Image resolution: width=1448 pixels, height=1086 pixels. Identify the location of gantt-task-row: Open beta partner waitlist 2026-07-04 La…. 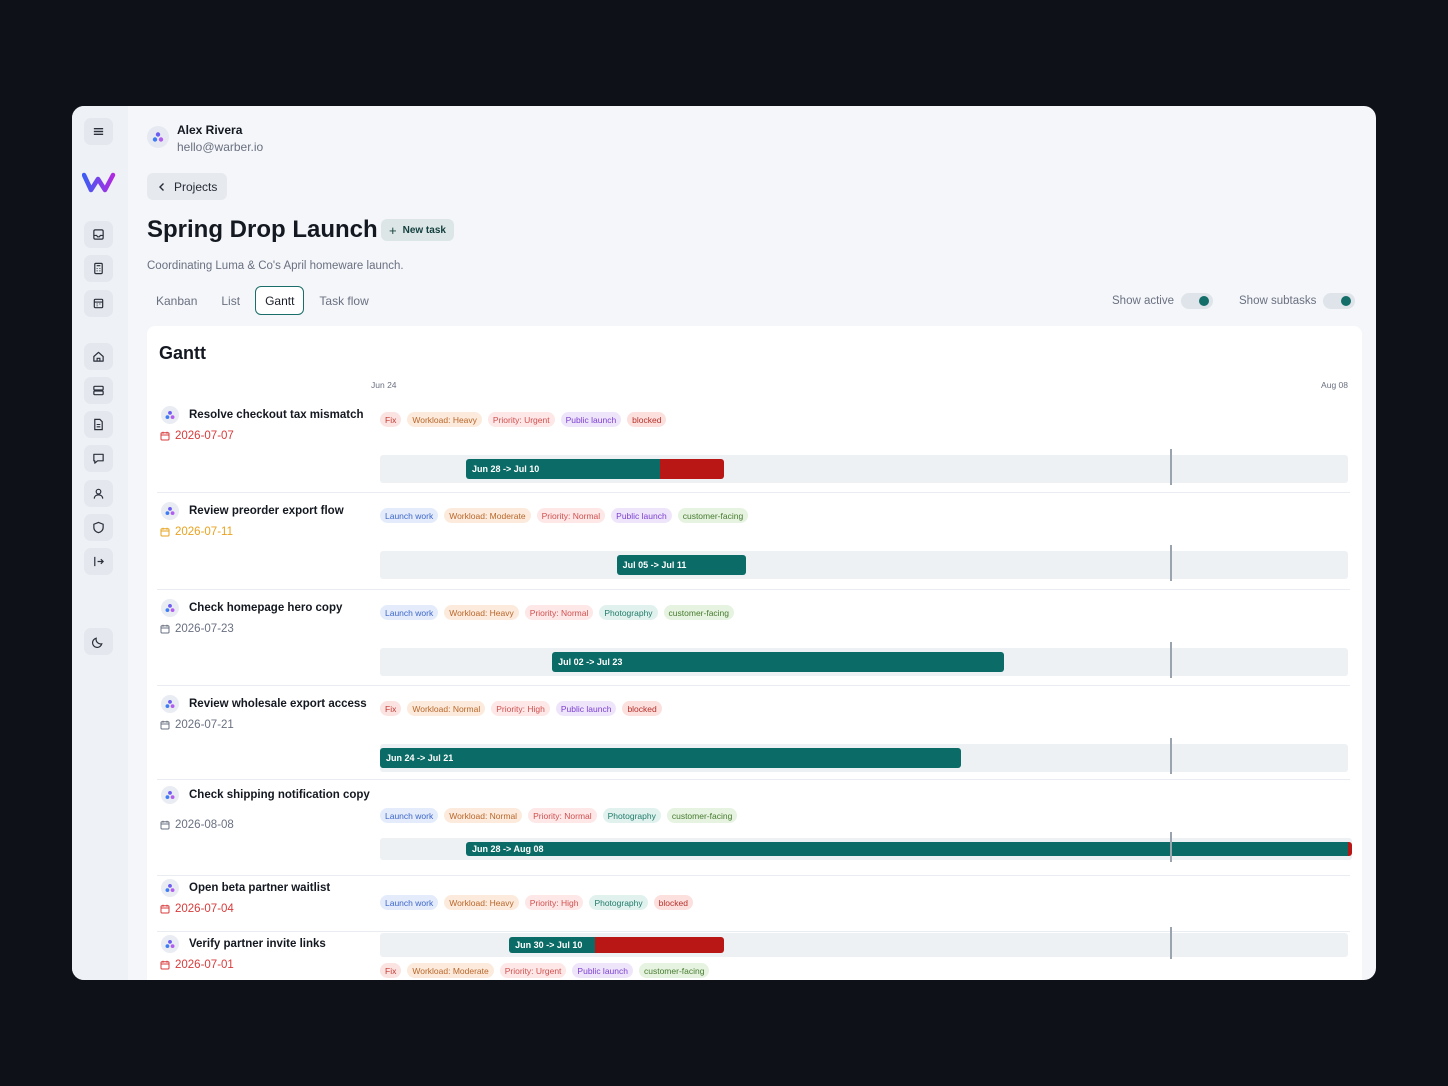
(754, 905).